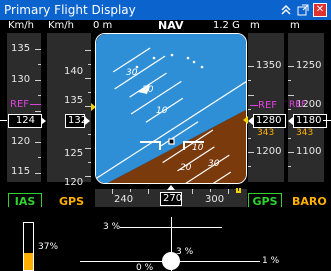 This screenshot has height=271, width=331. Describe the element at coordinates (298, 105) in the screenshot. I see `alt-right-ref-label: REF` at that location.